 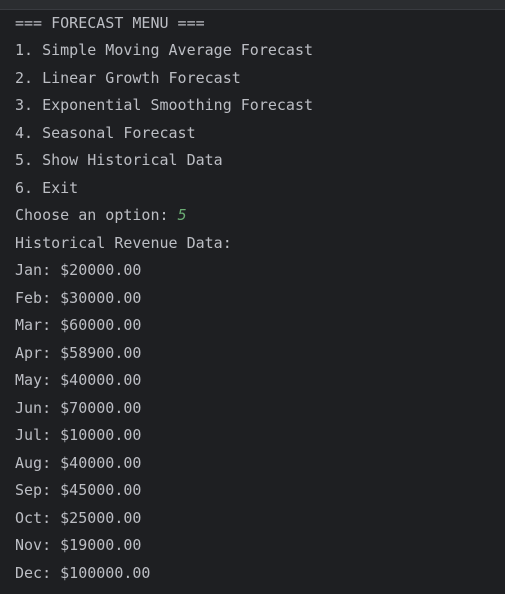 I want to click on user-input-value: 5, so click(x=182, y=215).